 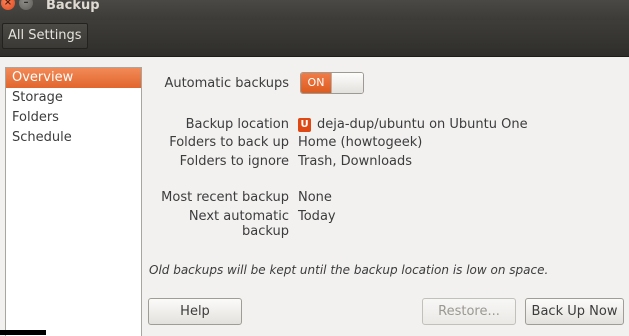 I want to click on backup-location-value: deja-dup/ubuntu on Ubuntu One, so click(x=422, y=124).